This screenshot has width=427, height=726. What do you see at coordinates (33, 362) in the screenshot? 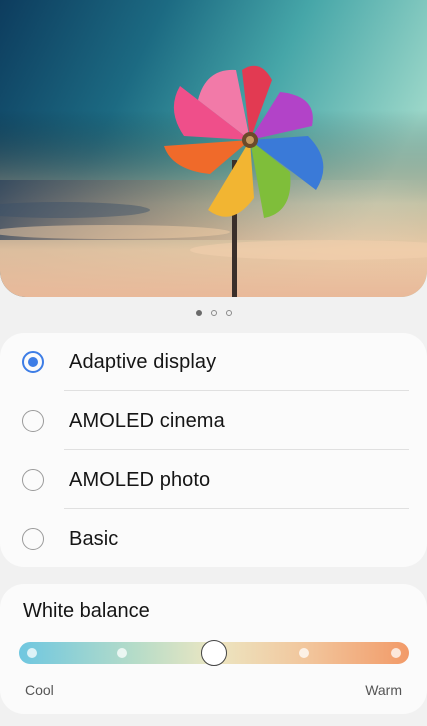
I see `radio-checked-icon` at bounding box center [33, 362].